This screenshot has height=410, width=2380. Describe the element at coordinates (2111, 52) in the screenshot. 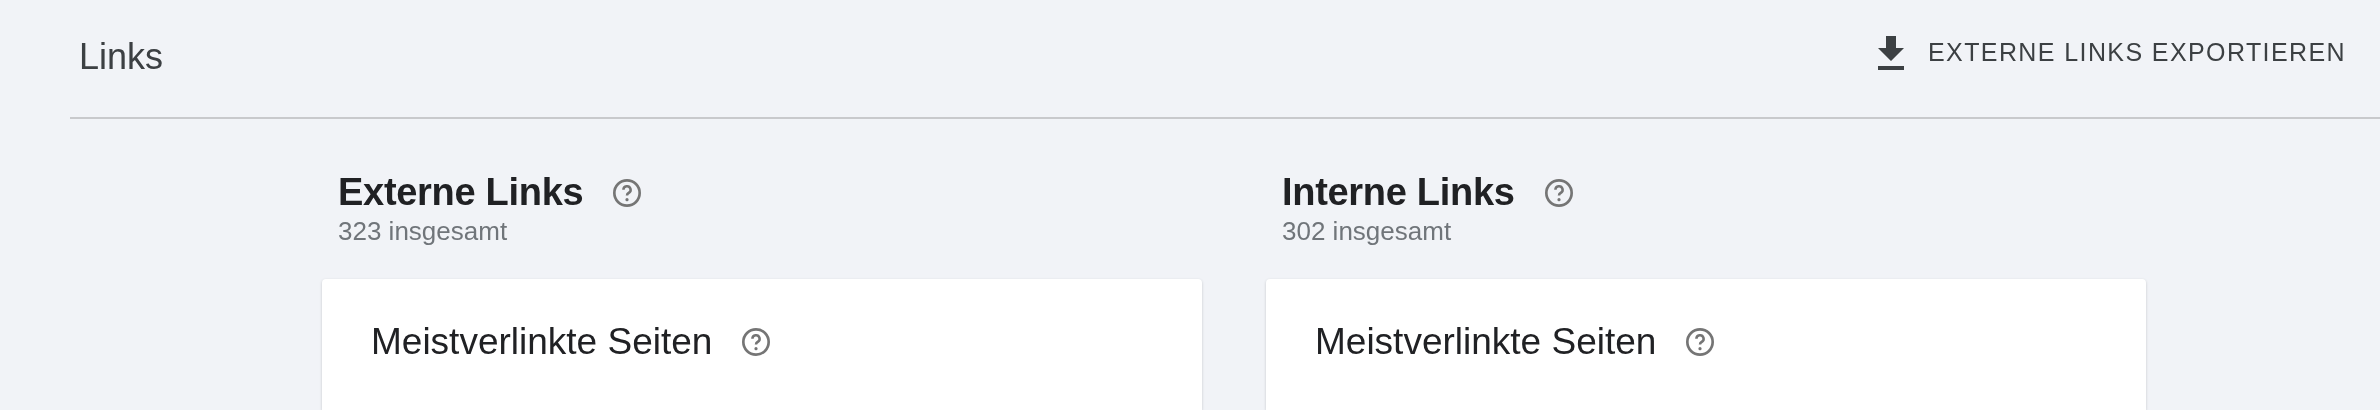

I see `export-button: EXTERNE LINKS EXPORTIEREN` at that location.